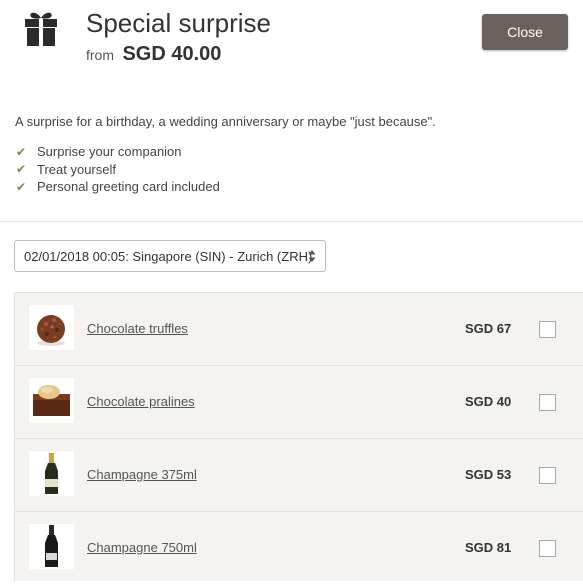 This screenshot has width=583, height=585. Describe the element at coordinates (51, 400) in the screenshot. I see `praline-image` at that location.